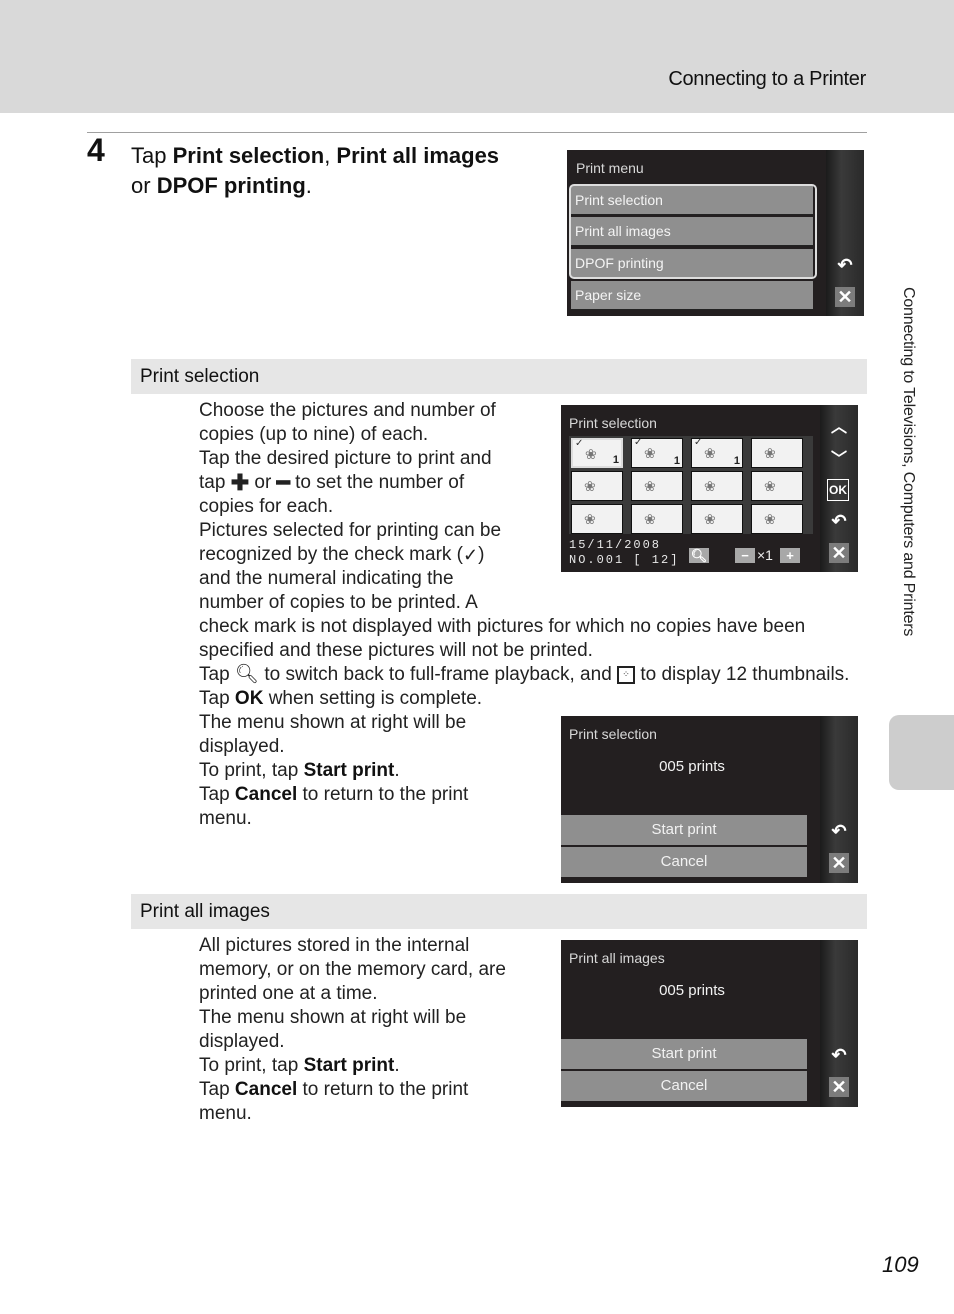  Describe the element at coordinates (263, 483) in the screenshot. I see `text-span: or` at that location.